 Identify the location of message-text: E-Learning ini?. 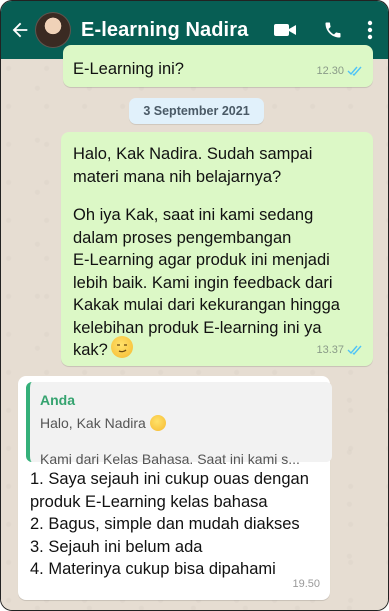
(128, 69).